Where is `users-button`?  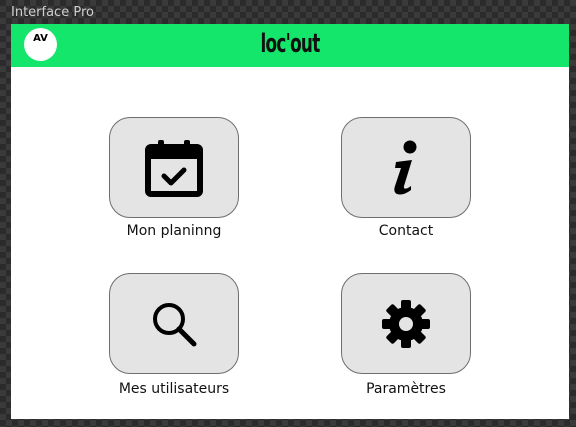
users-button is located at coordinates (174, 323).